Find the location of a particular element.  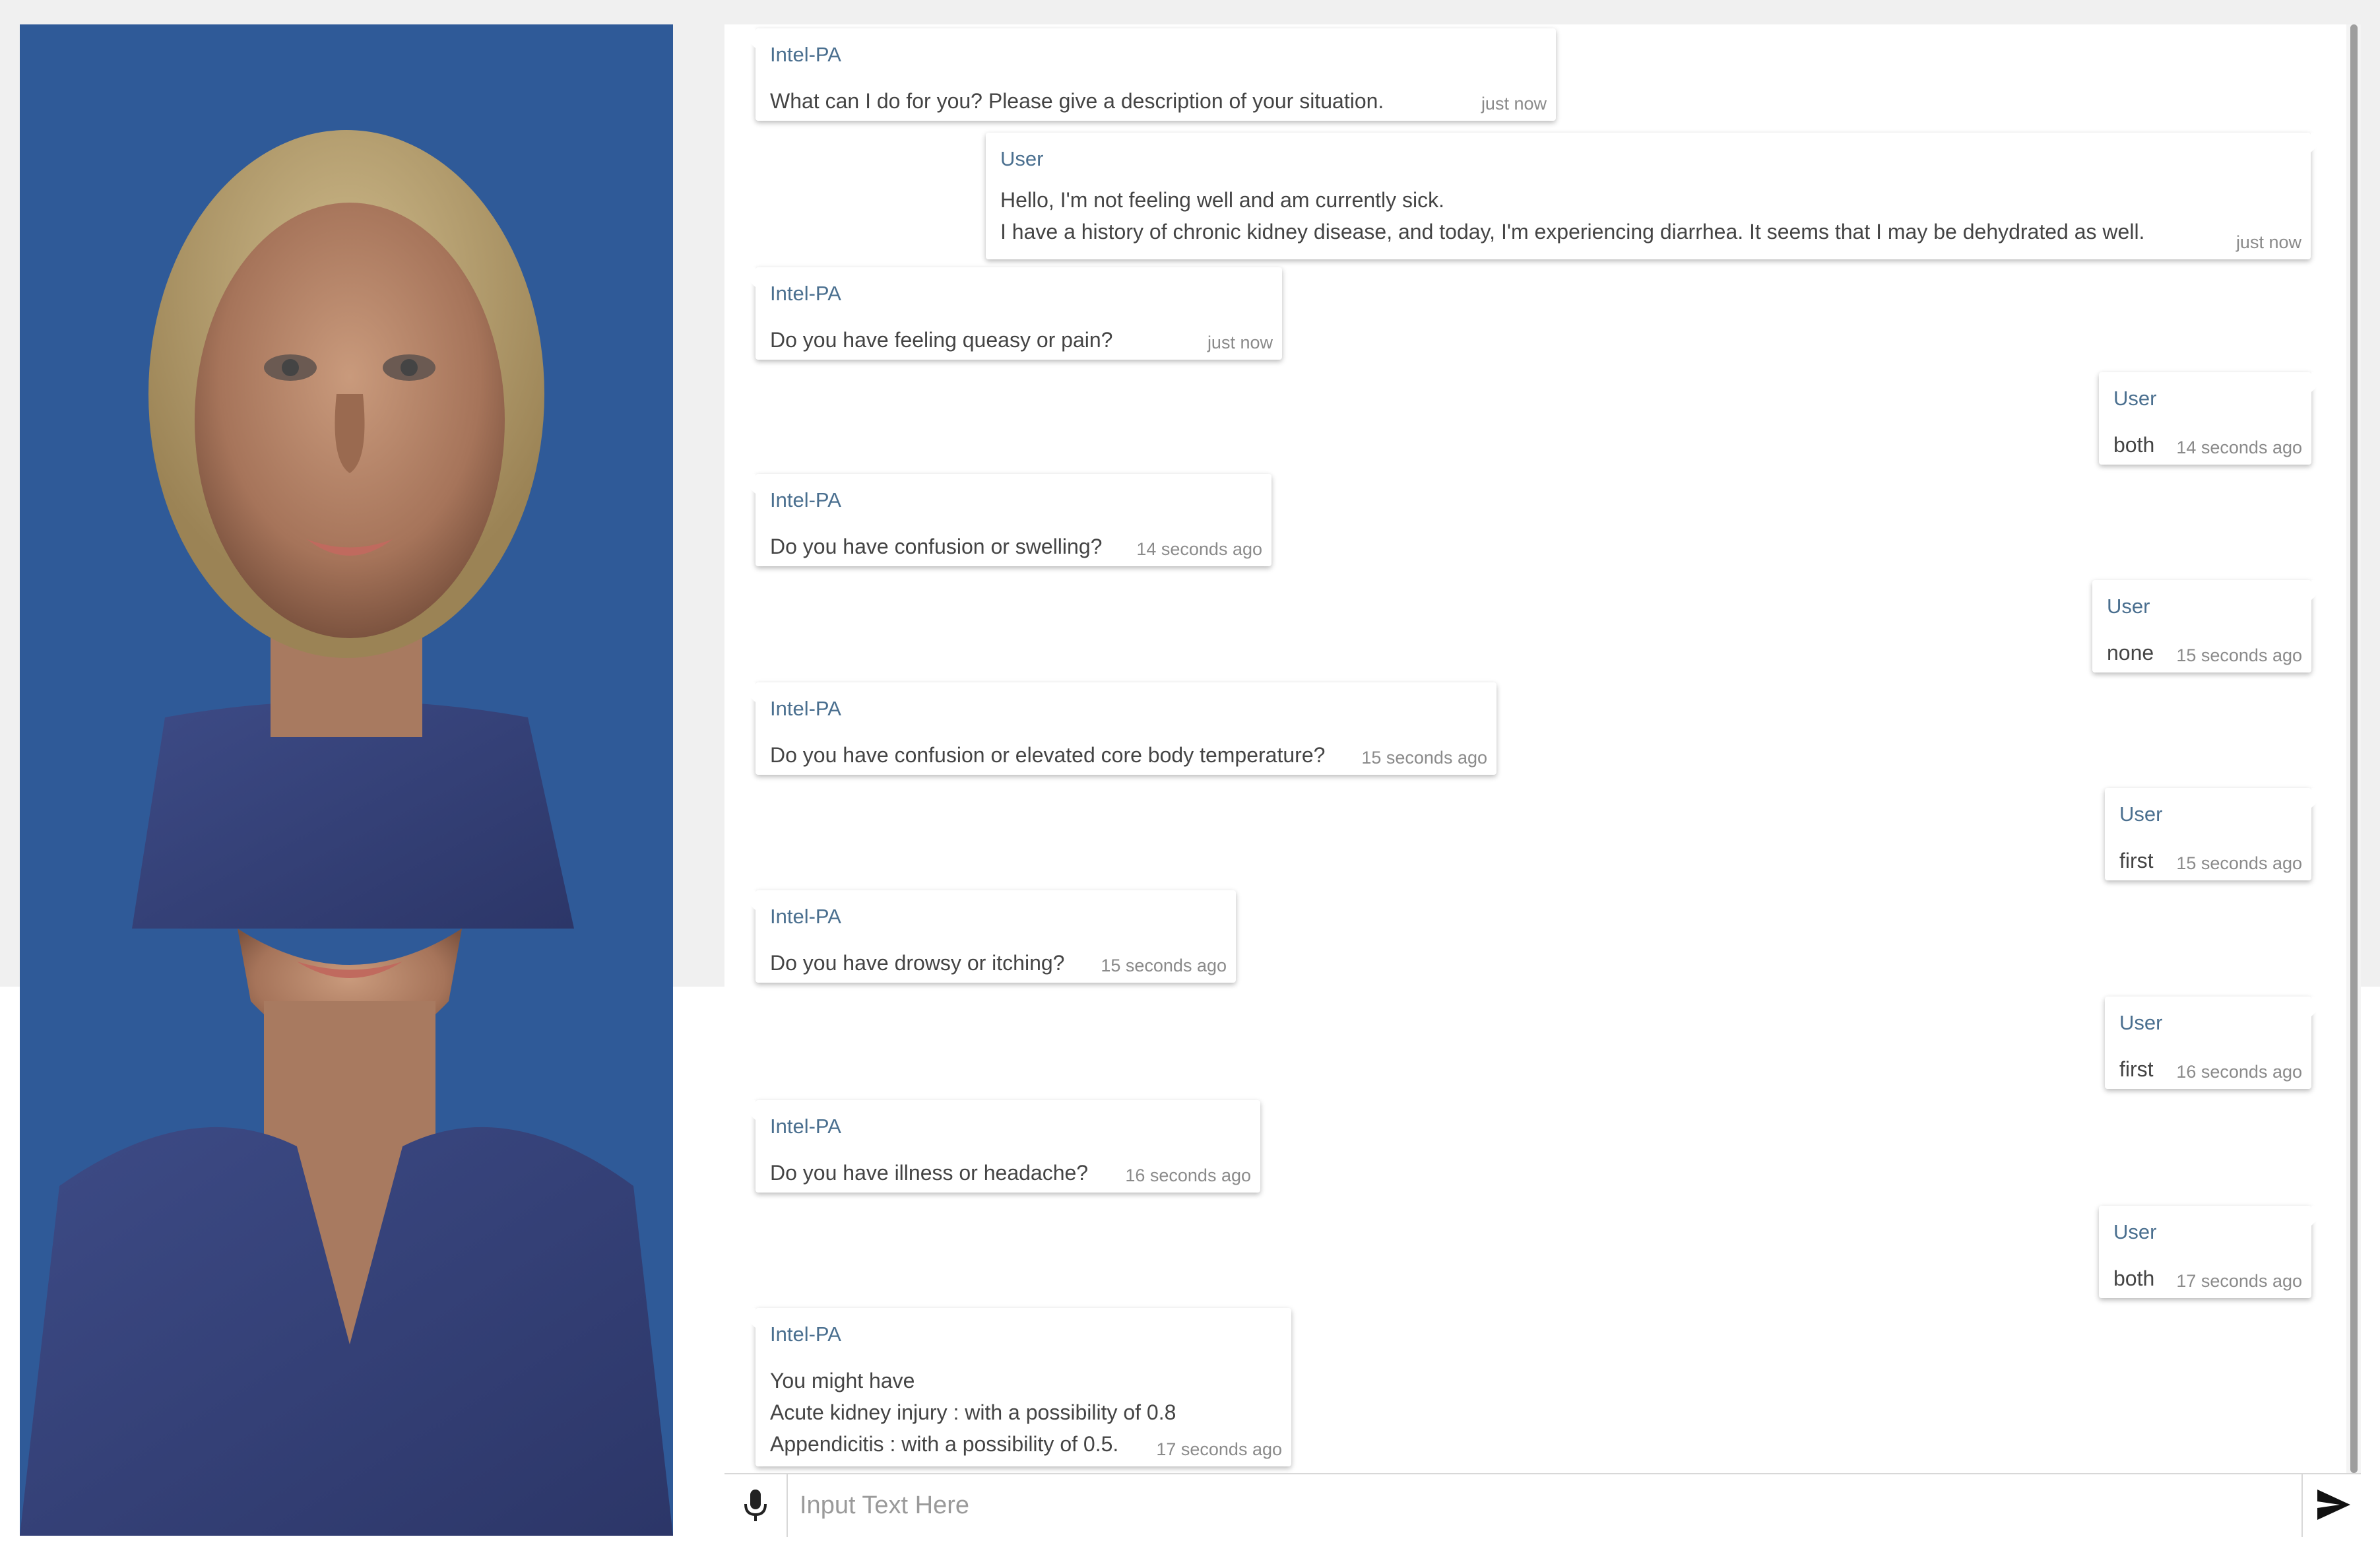

send-icon is located at coordinates (2333, 1505).